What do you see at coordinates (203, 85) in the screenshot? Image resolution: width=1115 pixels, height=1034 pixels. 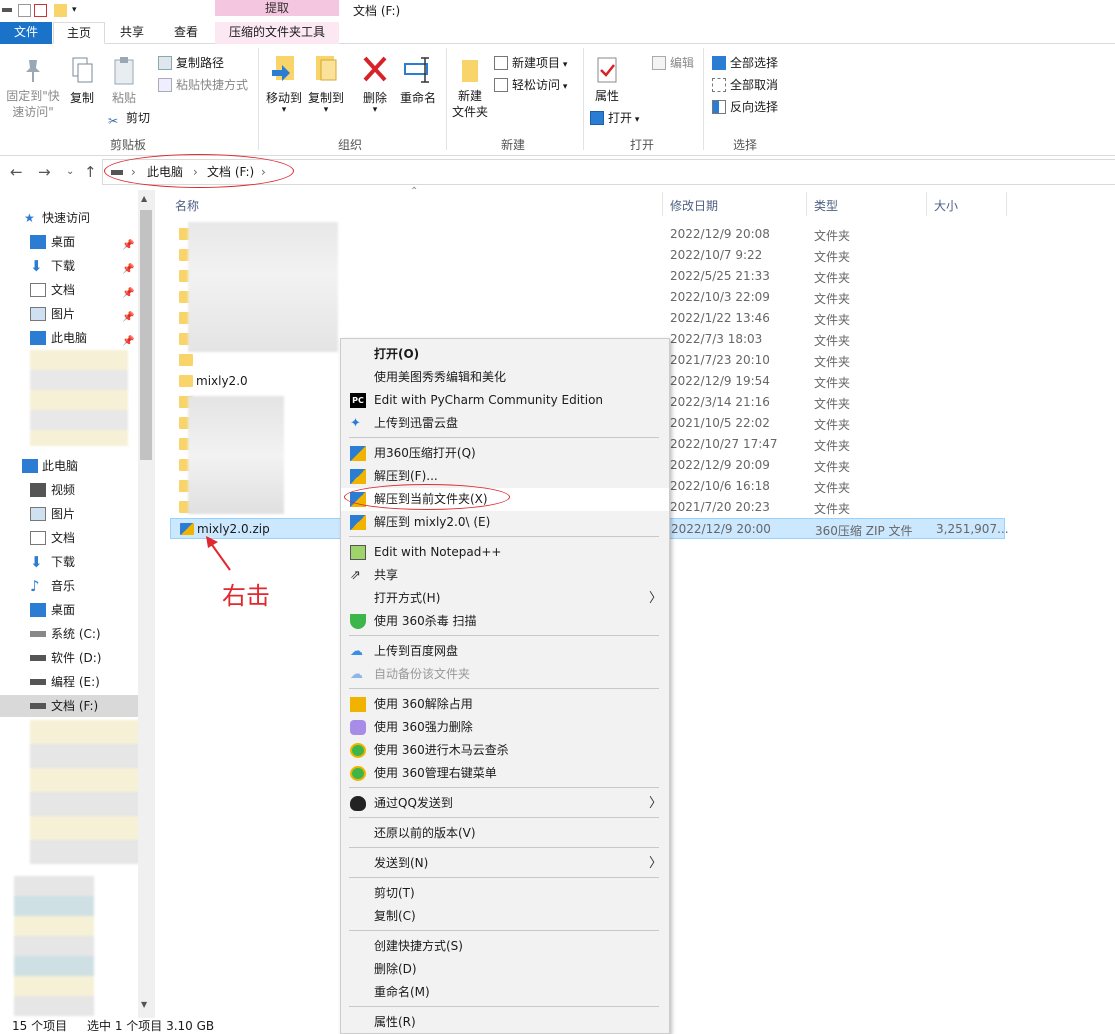 I see `paste-shortcut-button: 粘贴快捷方式` at bounding box center [203, 85].